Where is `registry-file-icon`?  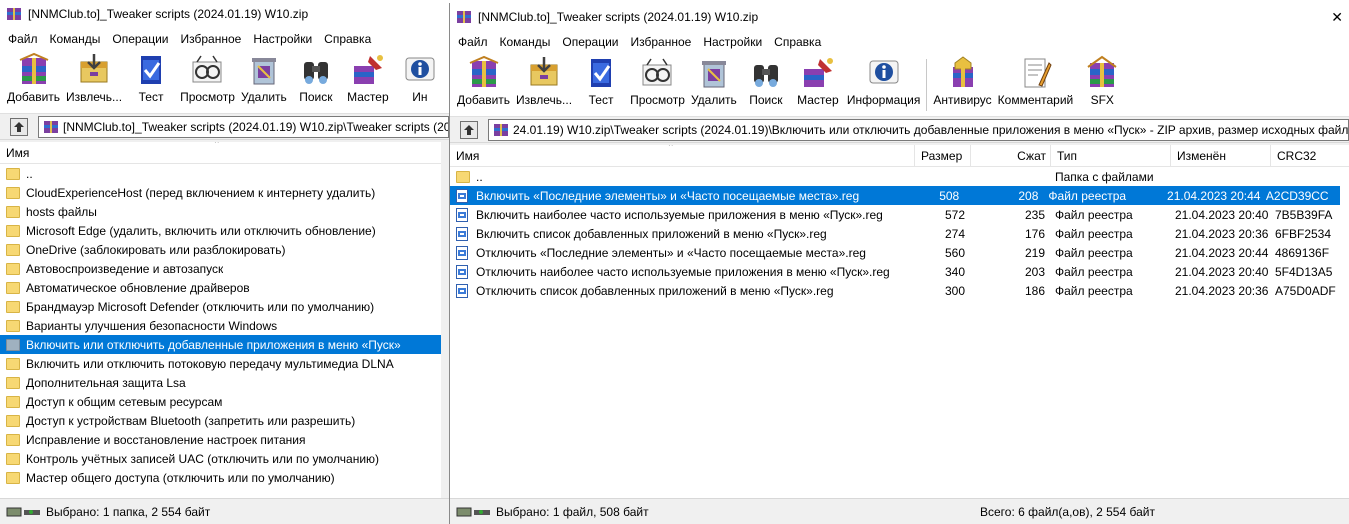 registry-file-icon is located at coordinates (462, 195).